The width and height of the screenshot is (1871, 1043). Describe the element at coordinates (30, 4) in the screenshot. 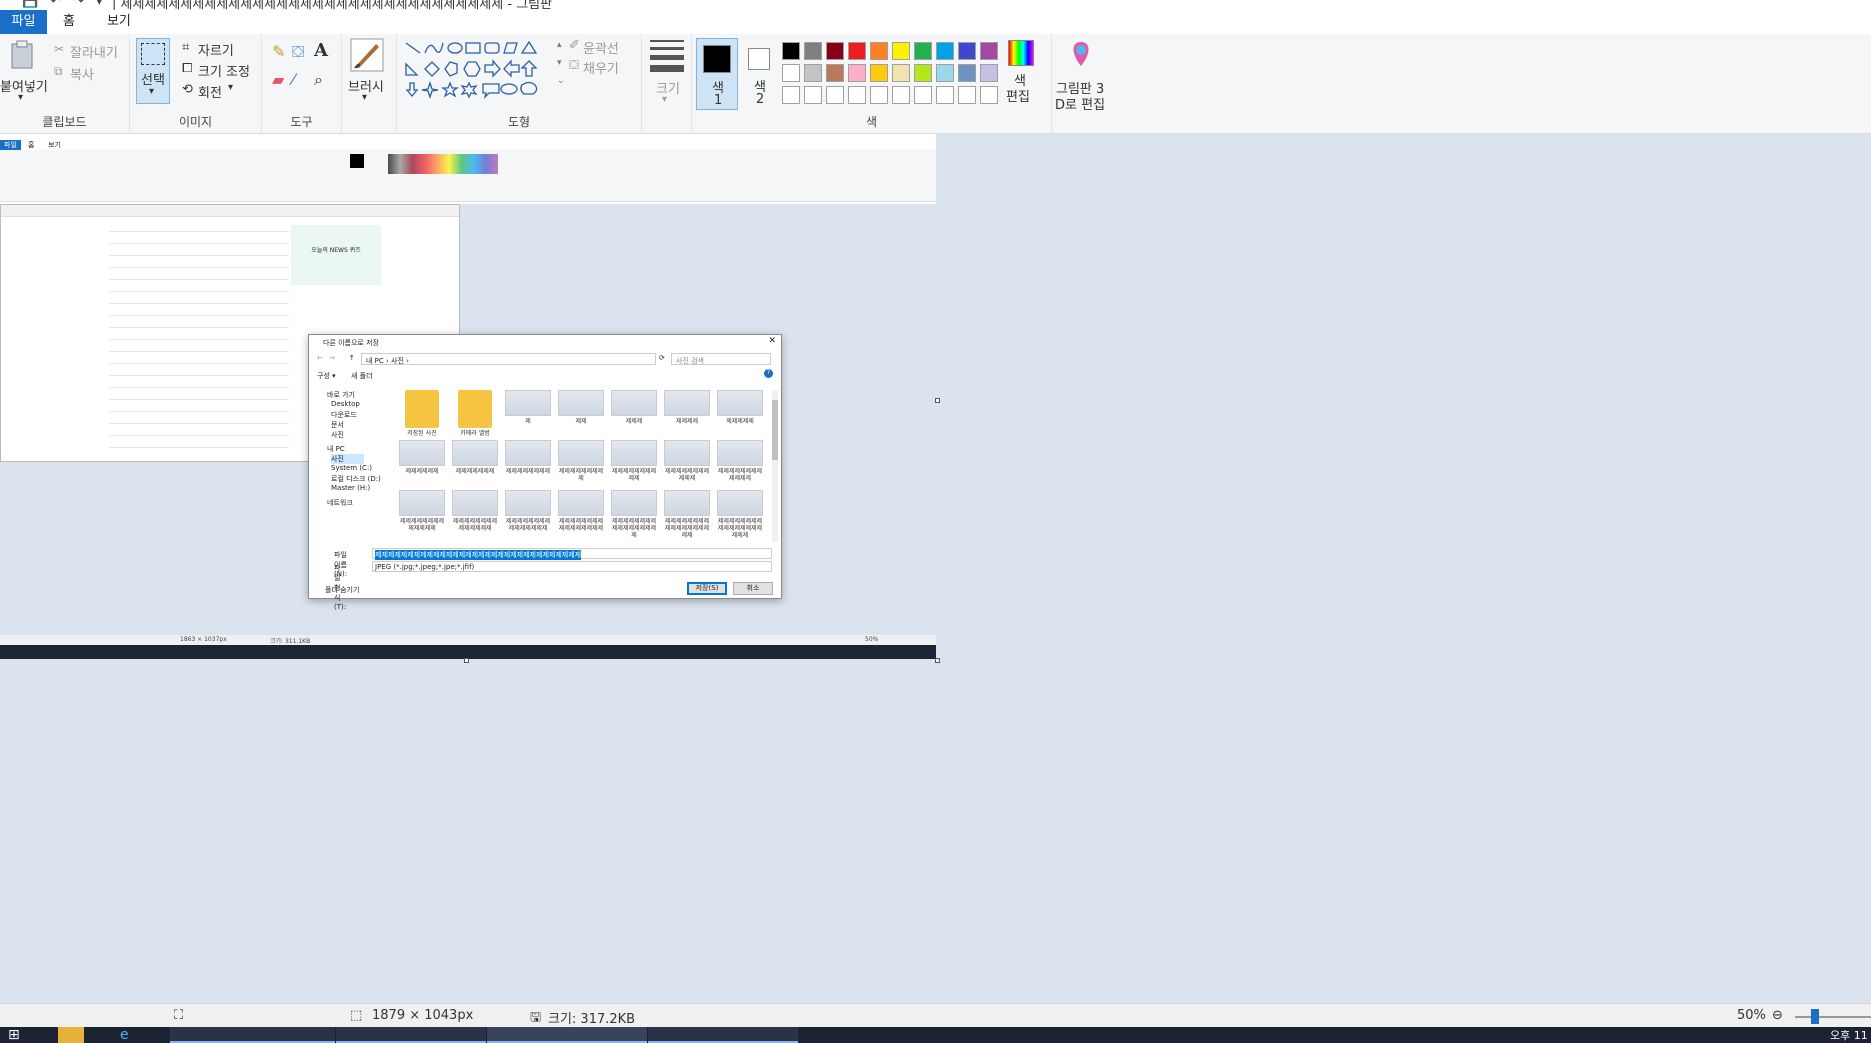

I see `save-icon: 💾` at that location.